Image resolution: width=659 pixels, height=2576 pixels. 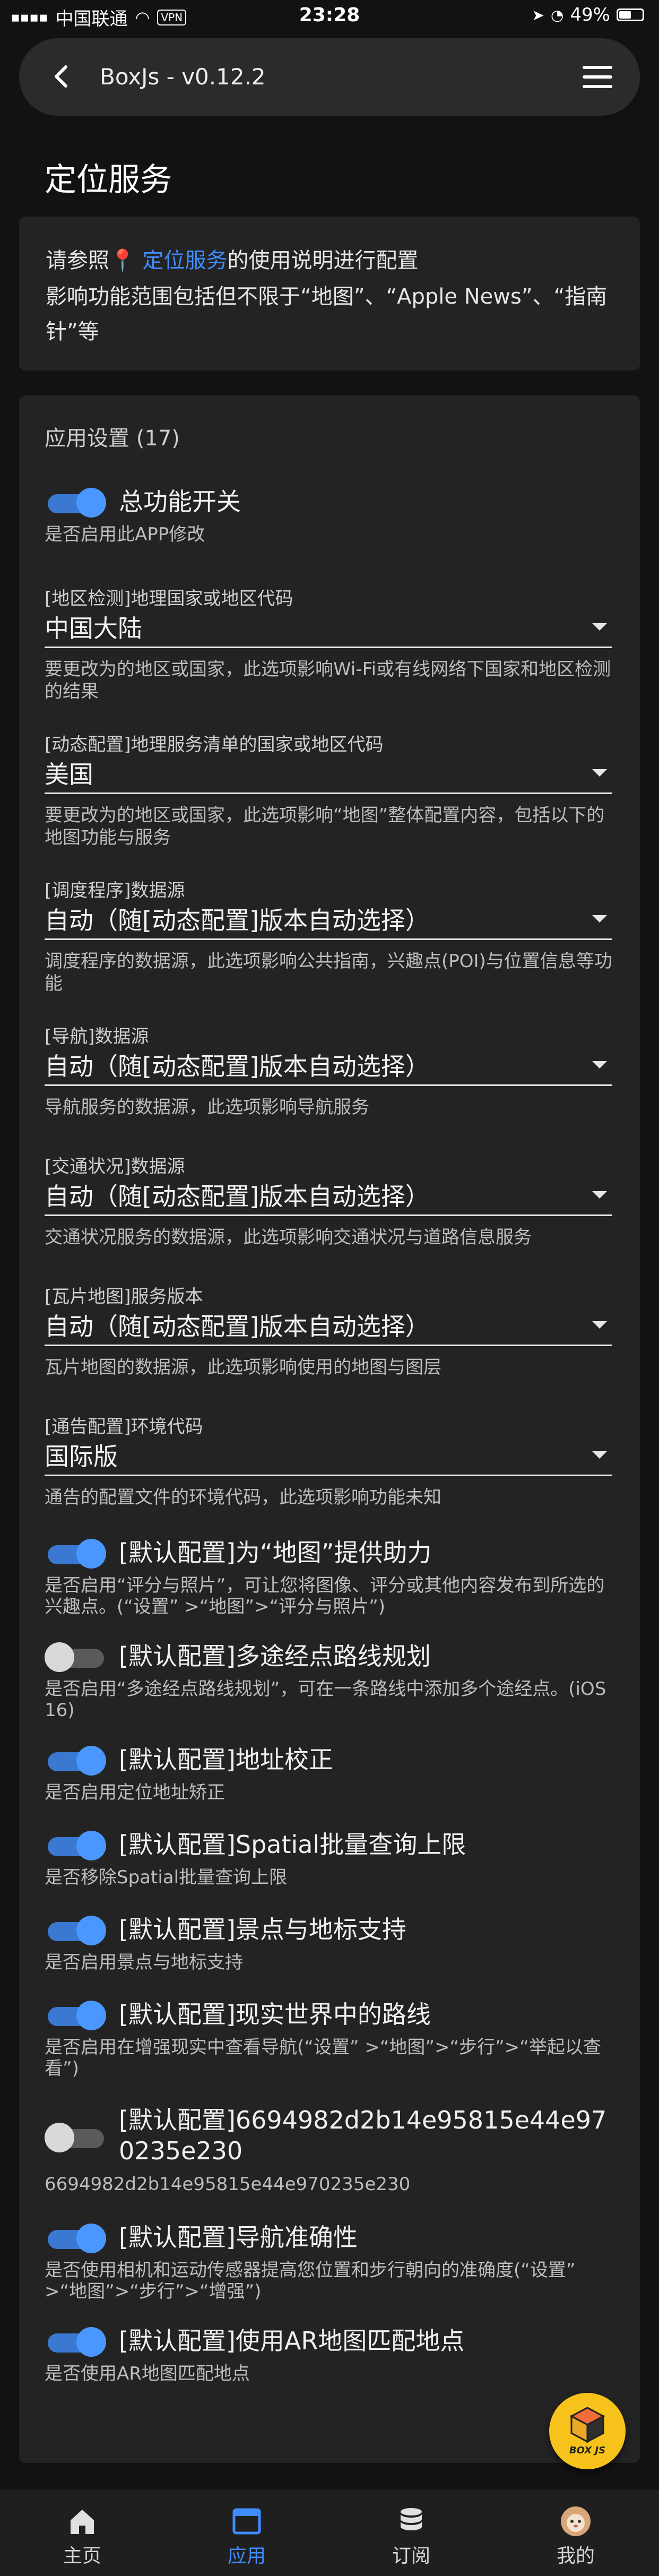 I want to click on toggle-label: [默认配置]导航准确性, so click(x=238, y=2237).